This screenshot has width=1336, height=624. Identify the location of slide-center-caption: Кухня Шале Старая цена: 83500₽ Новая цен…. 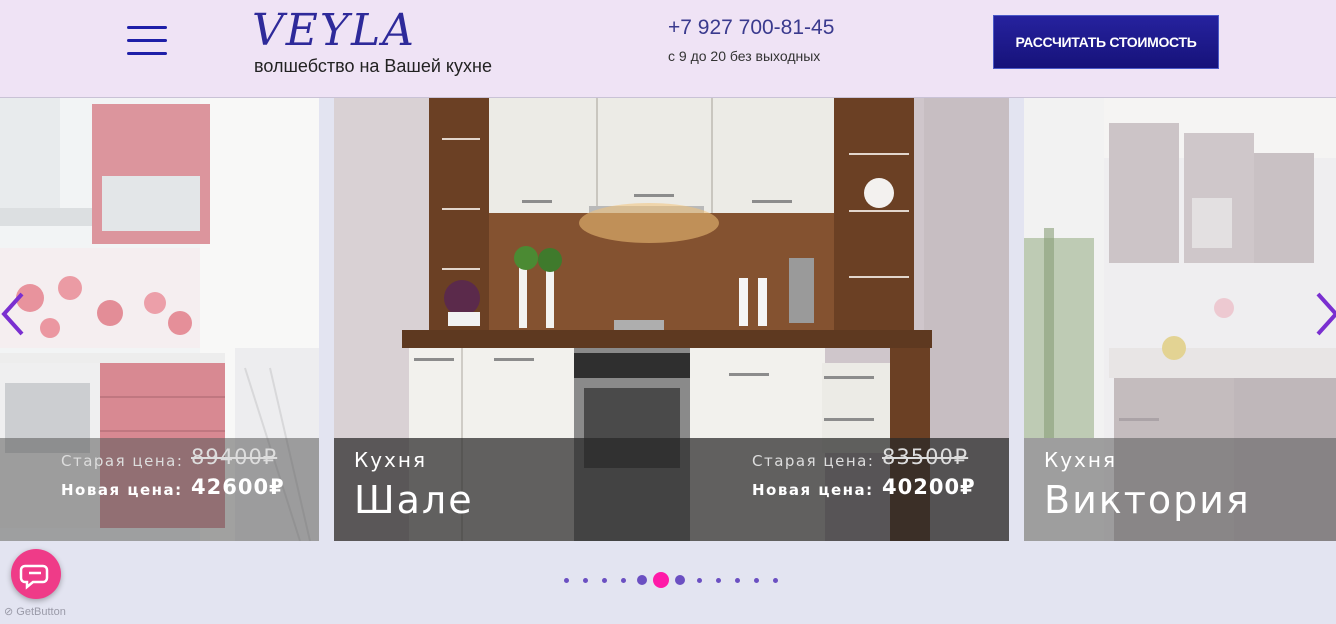
(671, 489).